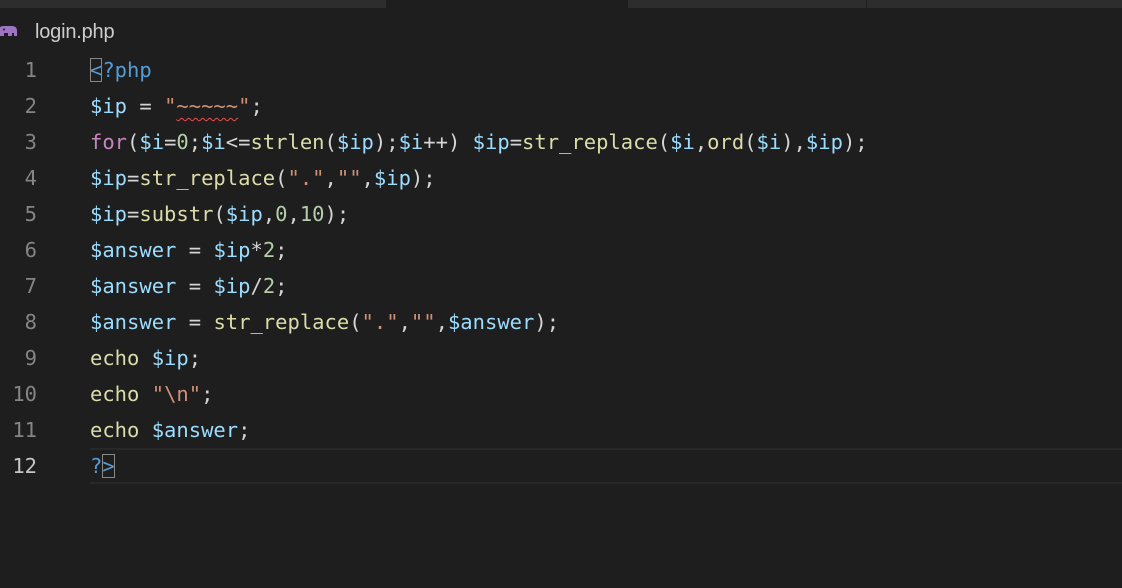 This screenshot has height=588, width=1122. Describe the element at coordinates (561, 70) in the screenshot. I see `code-line: 1 <?php` at that location.